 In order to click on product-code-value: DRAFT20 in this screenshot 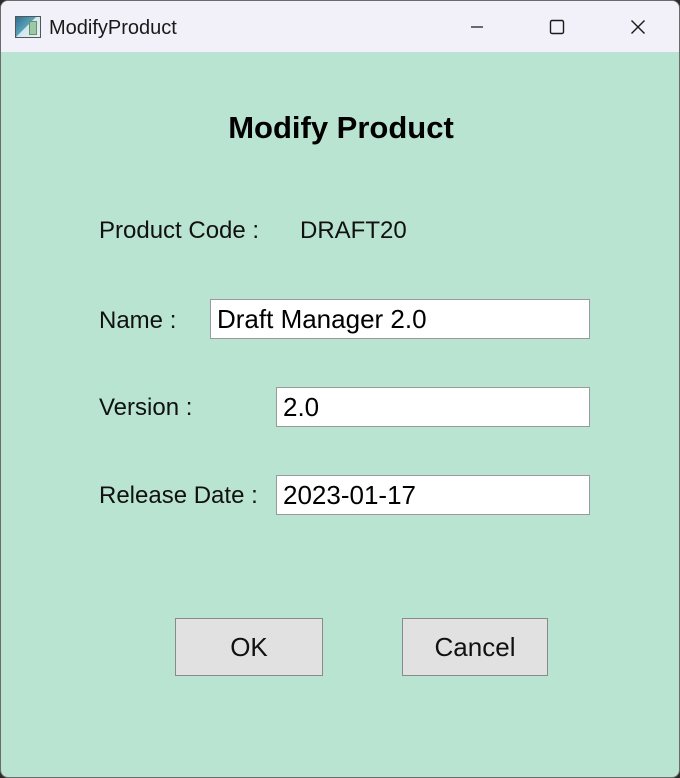, I will do `click(353, 230)`.